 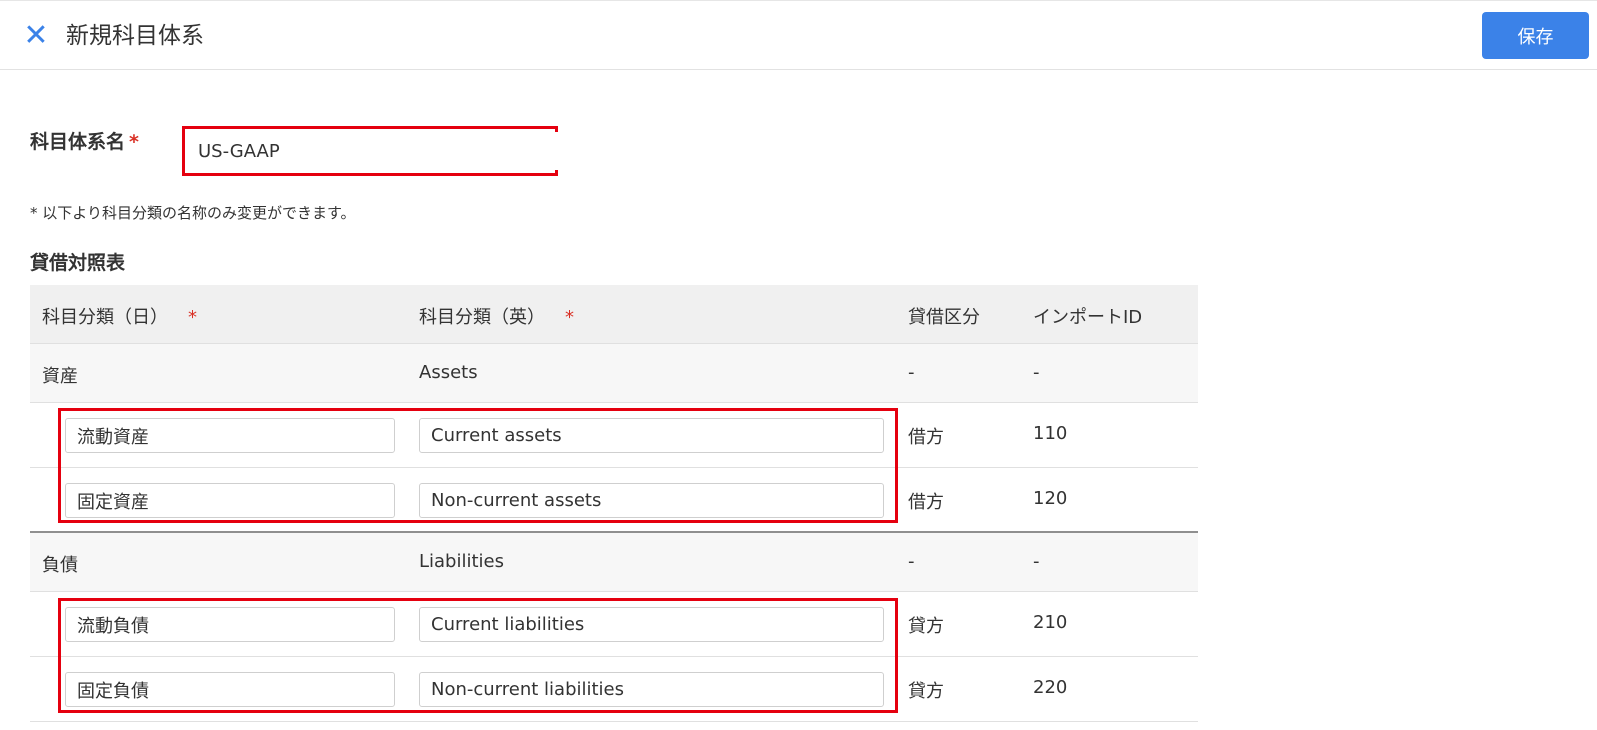 I want to click on top-bar: ✕ 新規科目体系 保存, so click(x=798, y=35).